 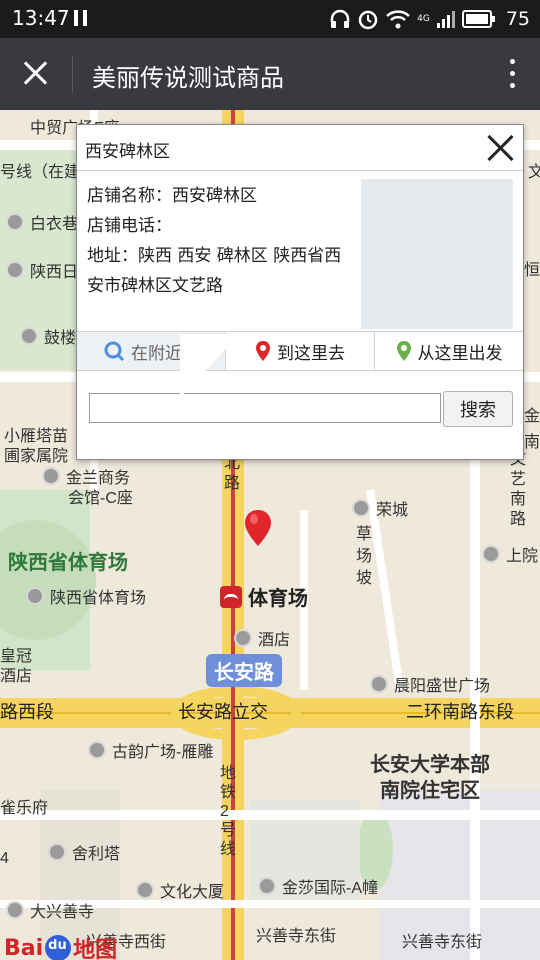 What do you see at coordinates (27, 712) in the screenshot?
I see `road-label: 路西段` at bounding box center [27, 712].